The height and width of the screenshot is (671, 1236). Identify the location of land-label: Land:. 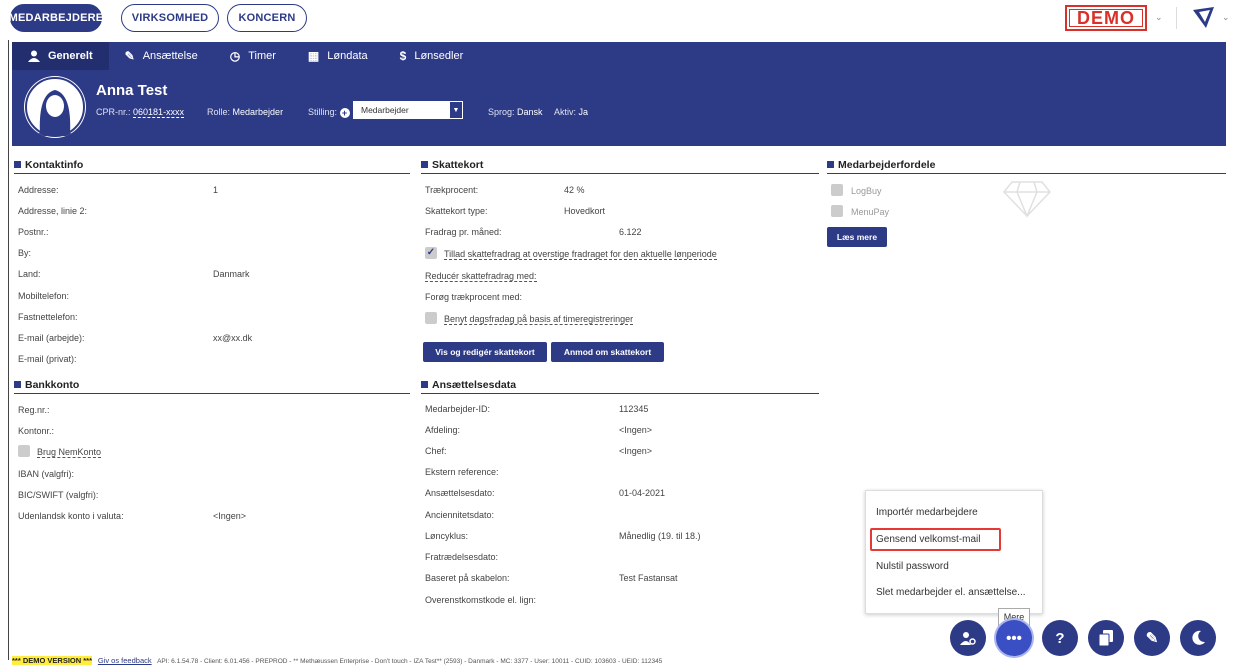
(29, 274).